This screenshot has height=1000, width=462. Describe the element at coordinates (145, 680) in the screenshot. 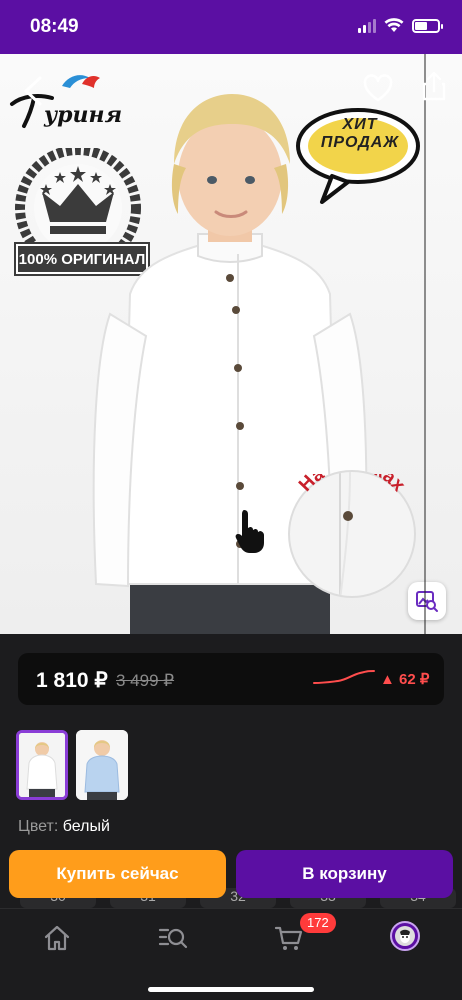

I see `old-price: 3 499 ₽` at that location.